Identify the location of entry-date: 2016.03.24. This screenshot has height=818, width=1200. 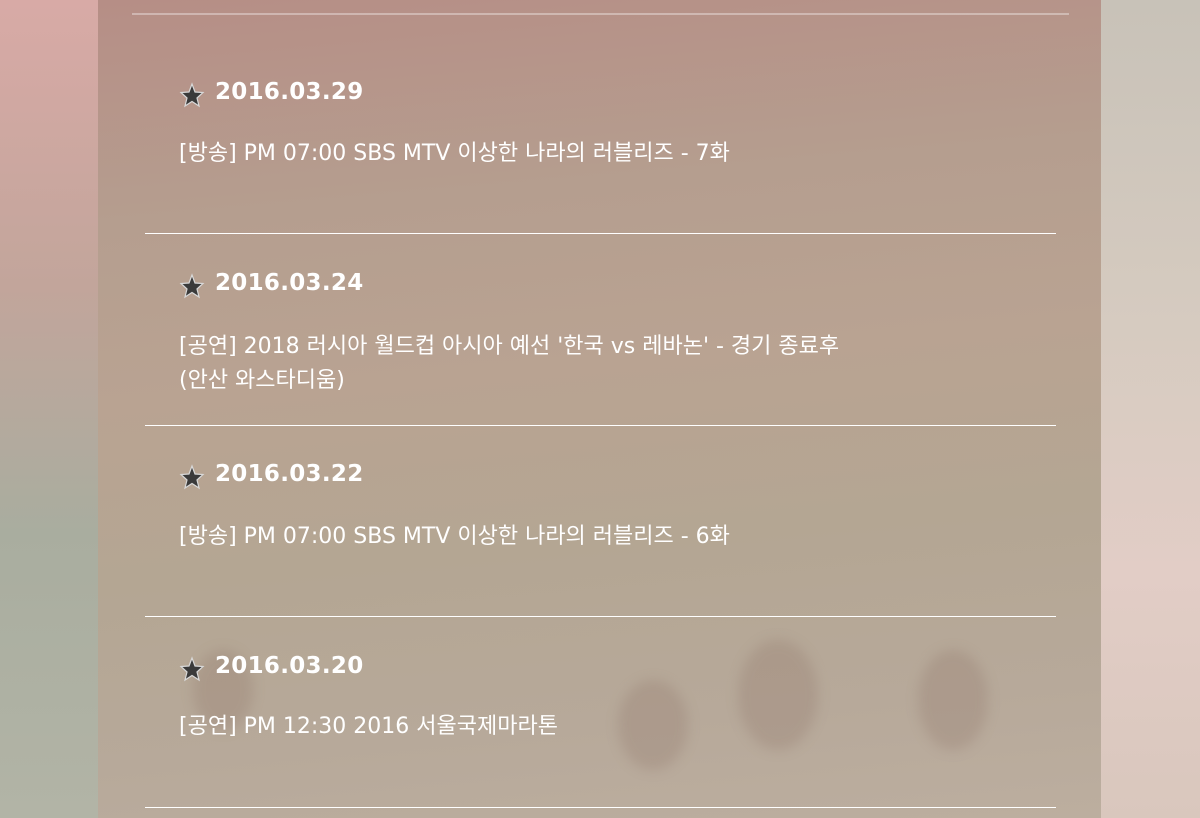
(289, 283).